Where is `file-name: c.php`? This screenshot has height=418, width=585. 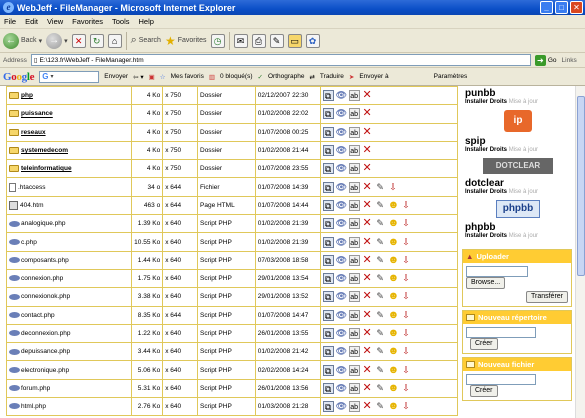 file-name: c.php is located at coordinates (29, 242).